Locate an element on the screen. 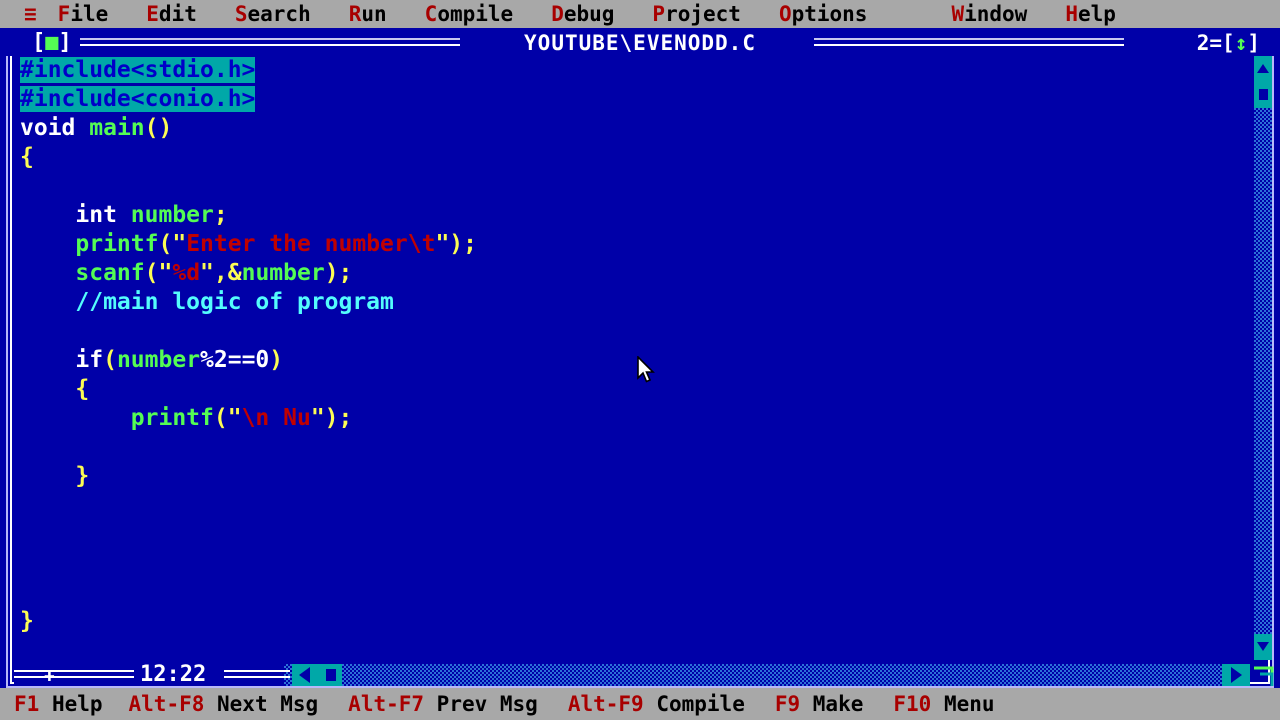 This screenshot has height=720, width=1280. code-token: () is located at coordinates (158, 128).